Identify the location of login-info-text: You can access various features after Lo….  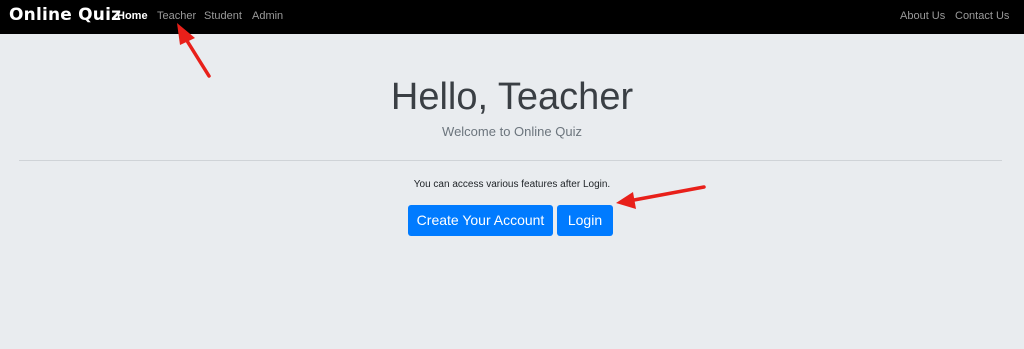
(512, 184).